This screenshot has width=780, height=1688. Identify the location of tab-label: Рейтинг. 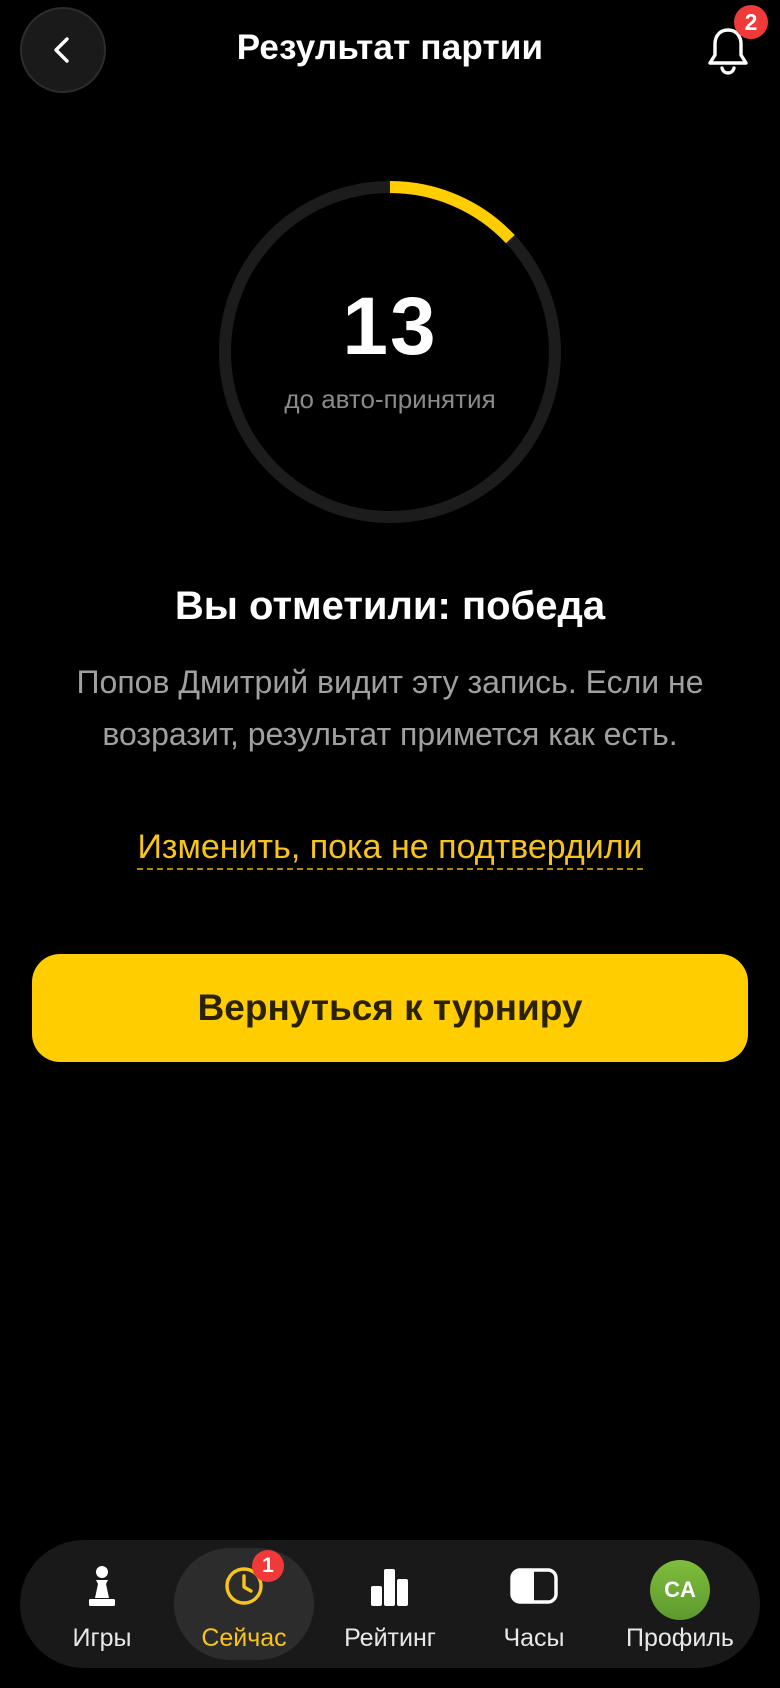
(390, 1638).